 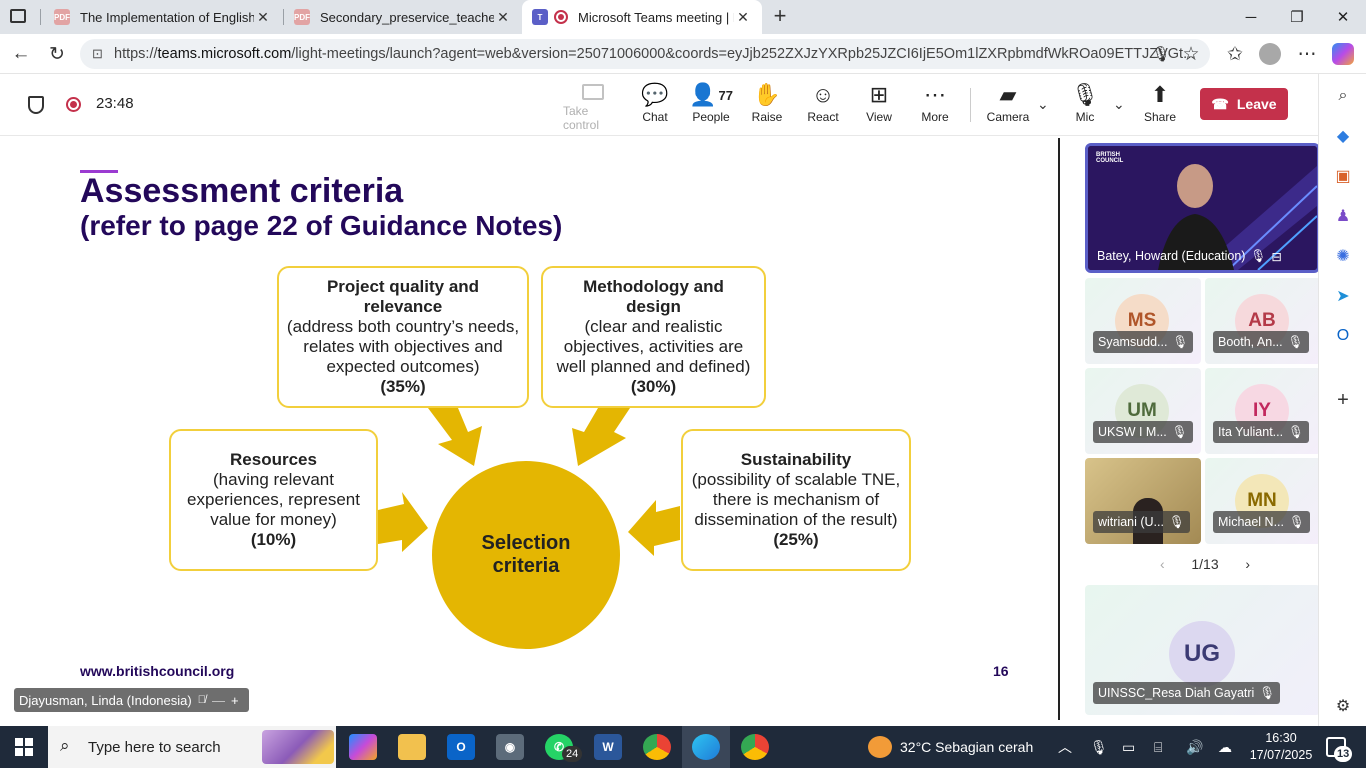 What do you see at coordinates (1158, 747) in the screenshot?
I see `network-icon: ⌸` at bounding box center [1158, 747].